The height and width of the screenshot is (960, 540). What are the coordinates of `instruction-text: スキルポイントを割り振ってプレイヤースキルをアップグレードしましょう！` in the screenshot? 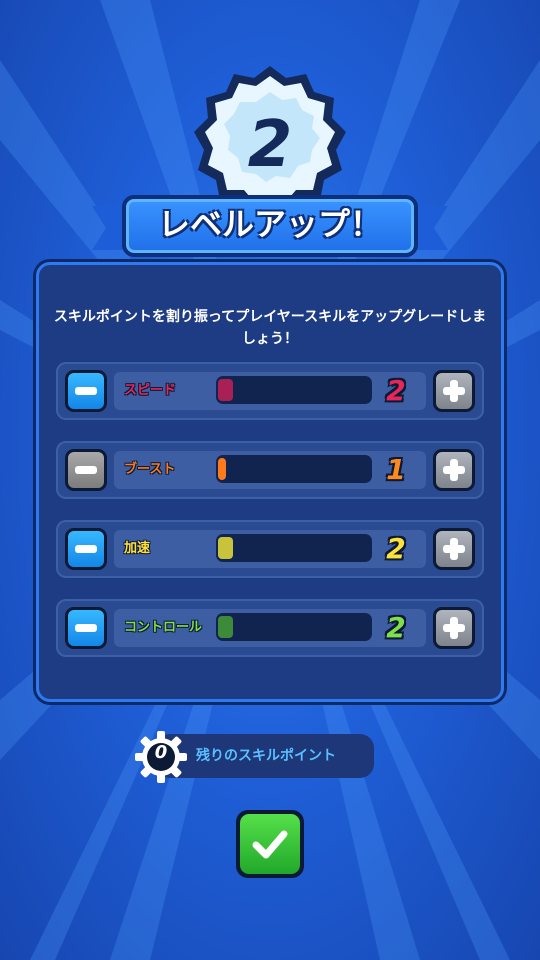 It's located at (270, 328).